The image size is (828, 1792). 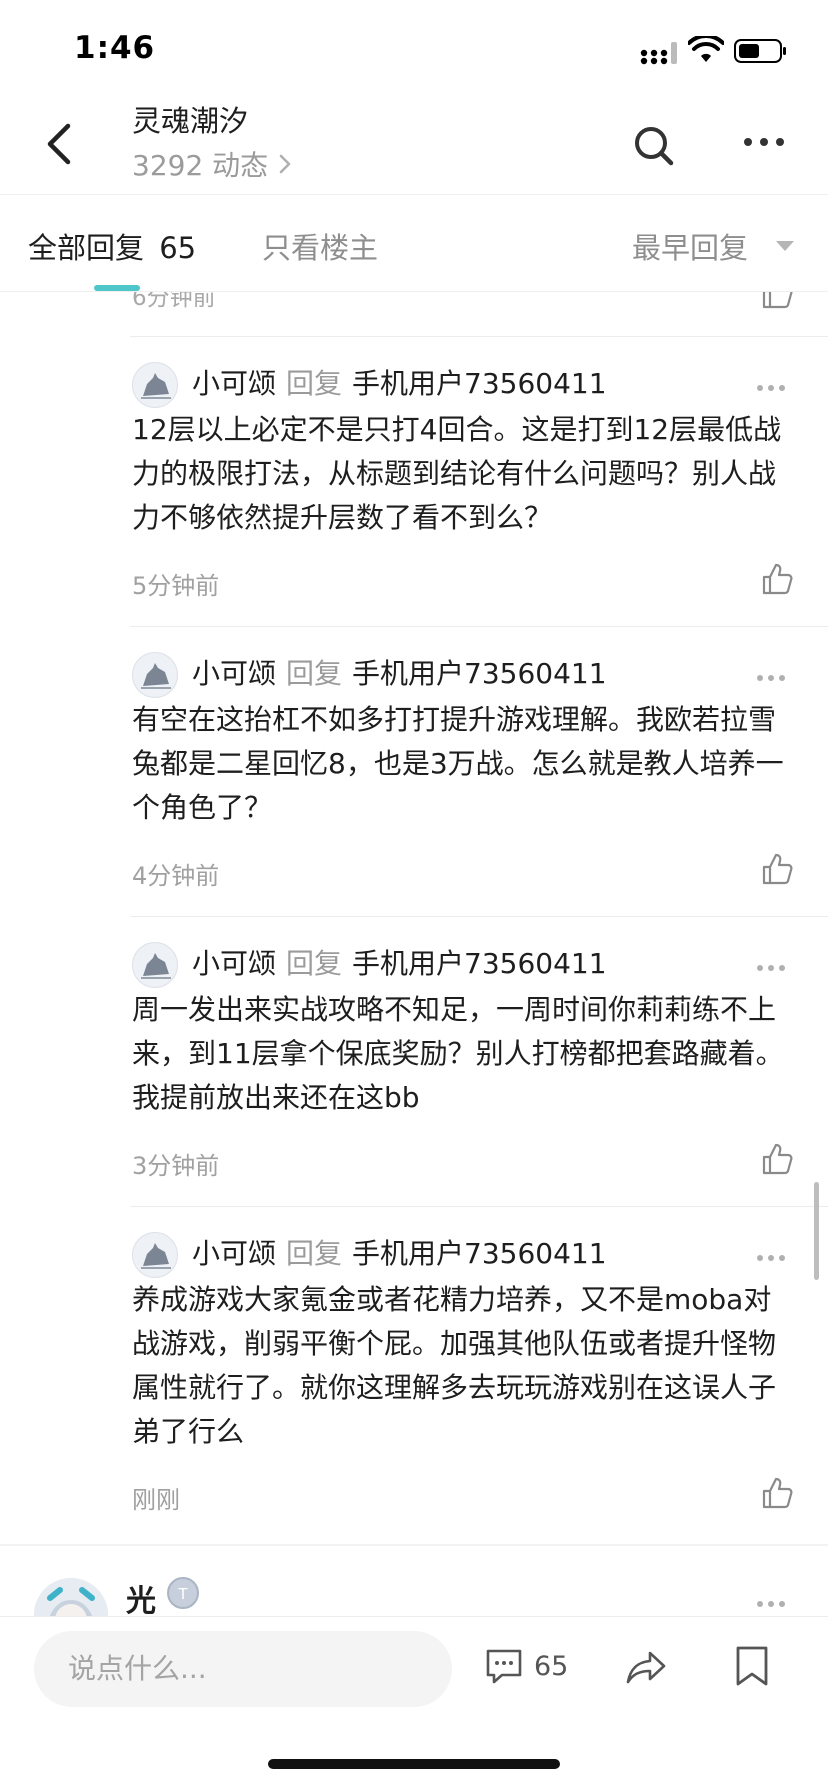 I want to click on page-title: 灵魂潮汐, so click(x=190, y=121).